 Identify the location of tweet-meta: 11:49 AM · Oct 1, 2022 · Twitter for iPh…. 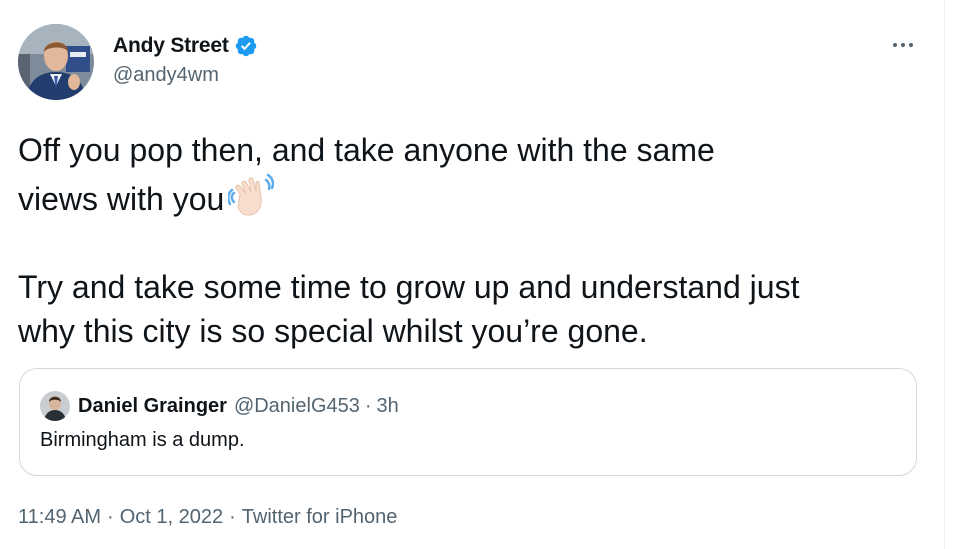
(207, 517).